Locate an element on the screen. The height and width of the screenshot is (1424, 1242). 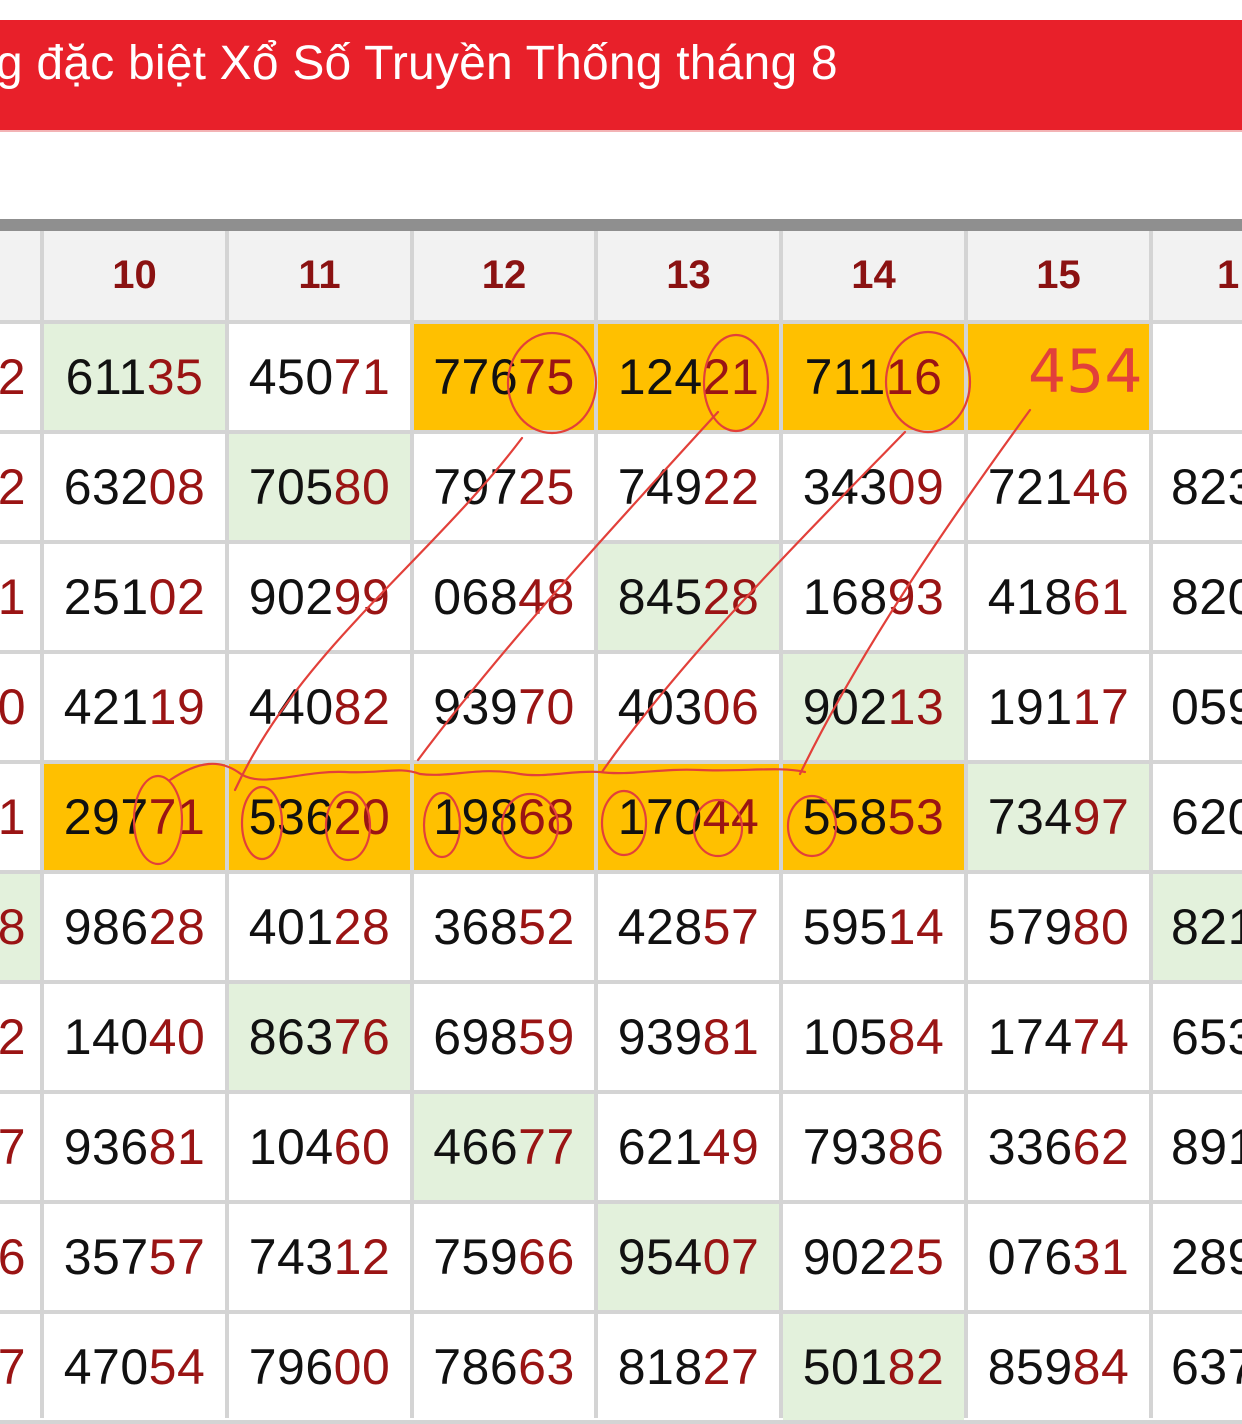
result-lead-digits: 653 is located at coordinates (1206, 1037).